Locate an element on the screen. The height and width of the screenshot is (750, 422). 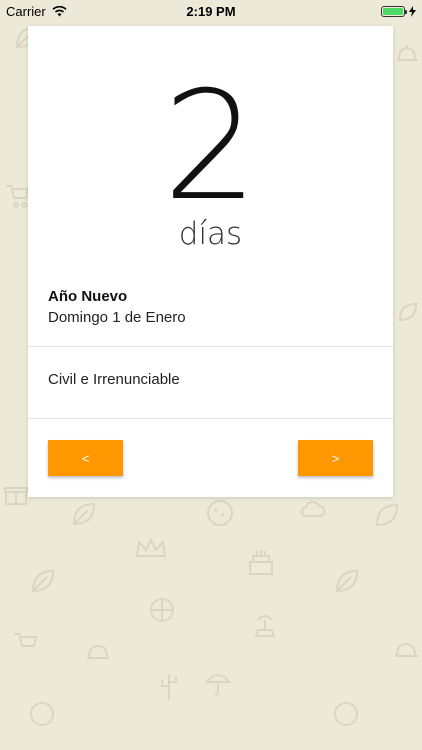
bonsai-icon is located at coordinates (265, 626).